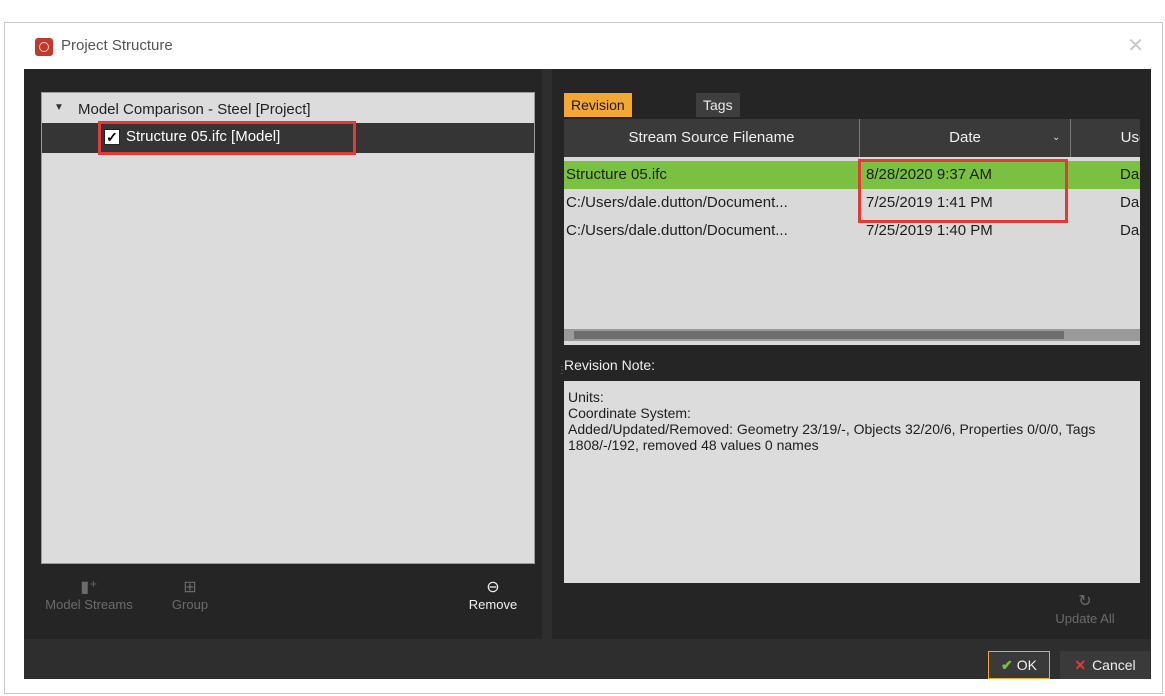 This screenshot has width=1165, height=696. I want to click on tree-item-project-label: Model Comparison - Steel [Project], so click(194, 109).